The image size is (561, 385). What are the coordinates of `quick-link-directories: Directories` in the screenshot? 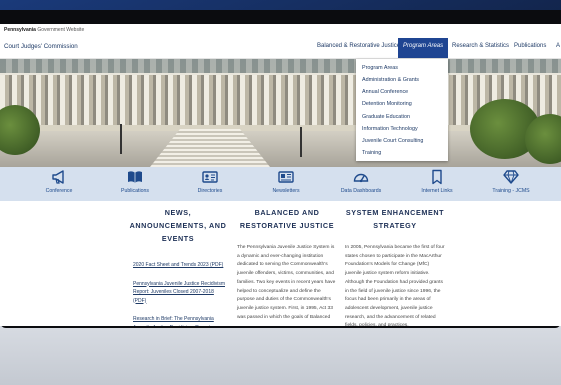 It's located at (210, 184).